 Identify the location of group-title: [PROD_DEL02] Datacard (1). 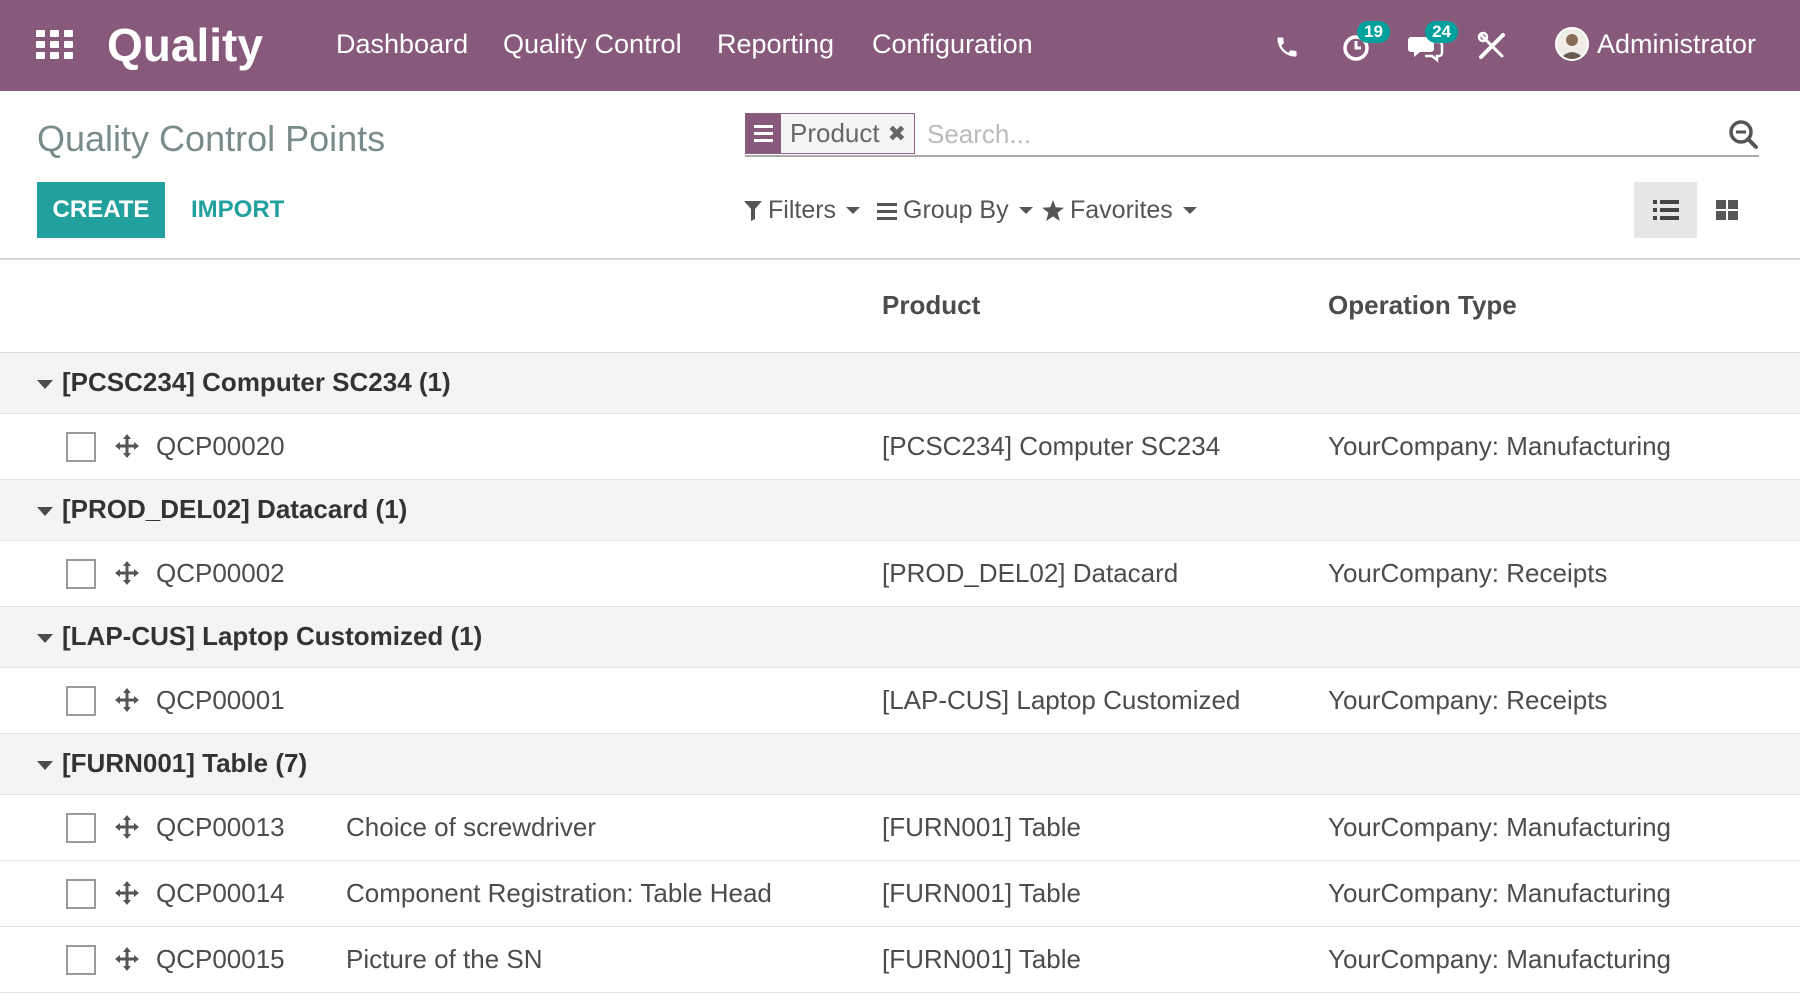
(235, 509).